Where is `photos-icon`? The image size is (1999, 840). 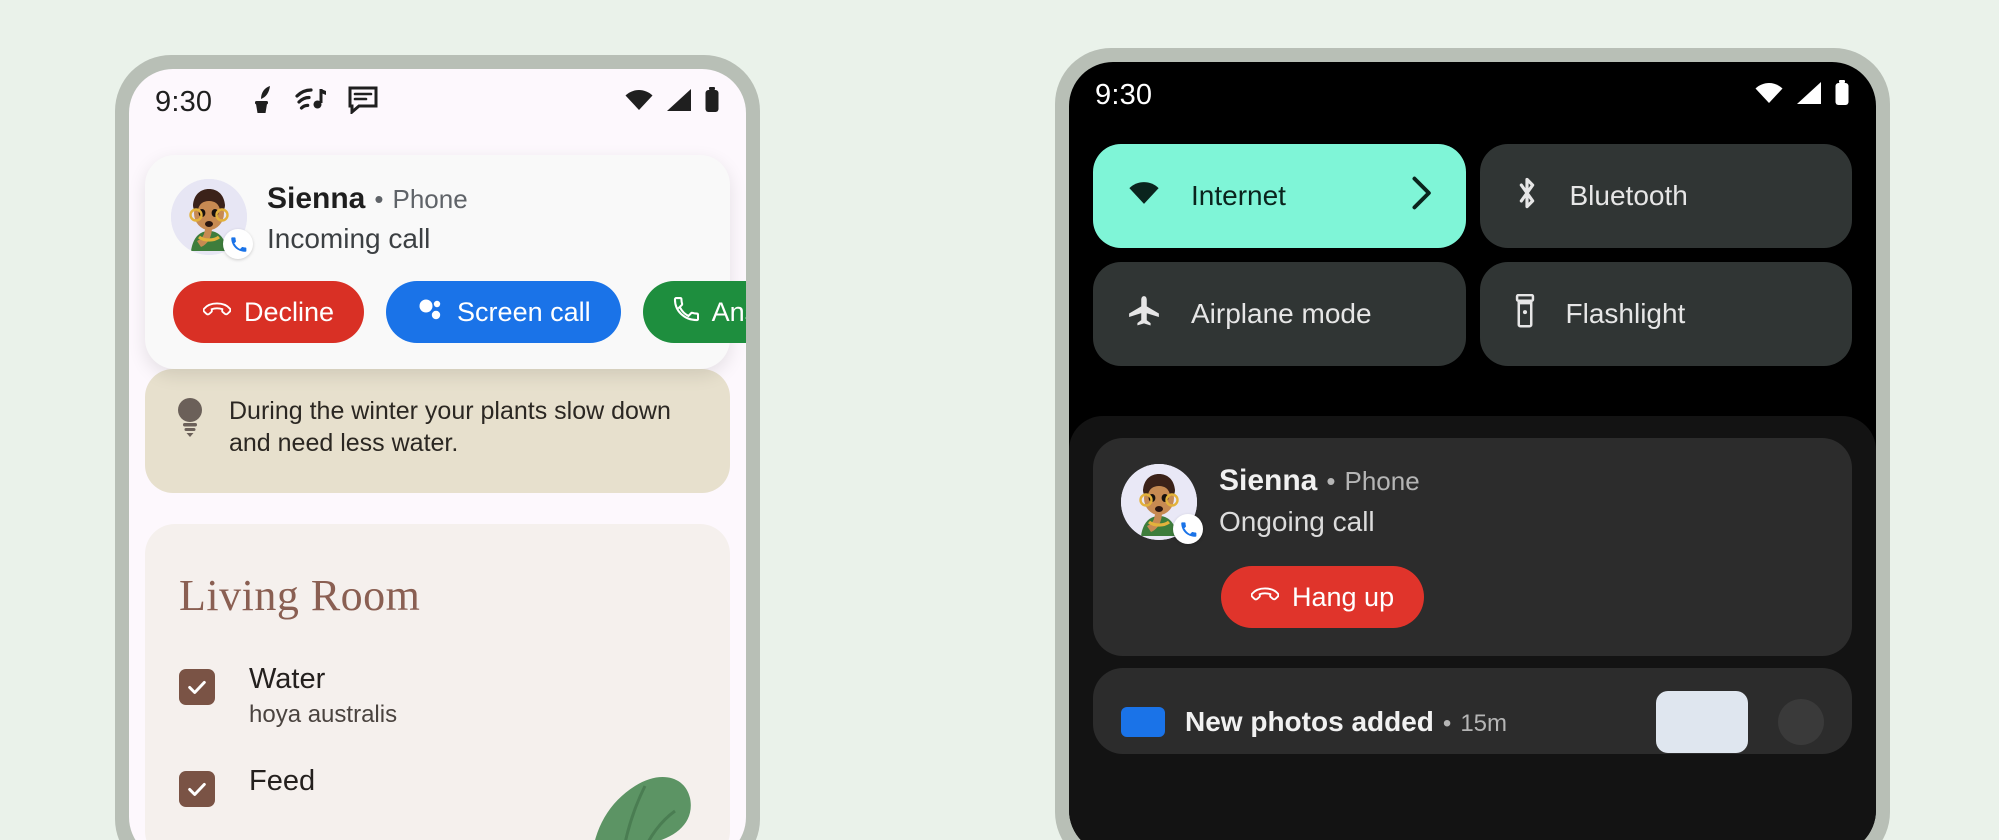 photos-icon is located at coordinates (1143, 722).